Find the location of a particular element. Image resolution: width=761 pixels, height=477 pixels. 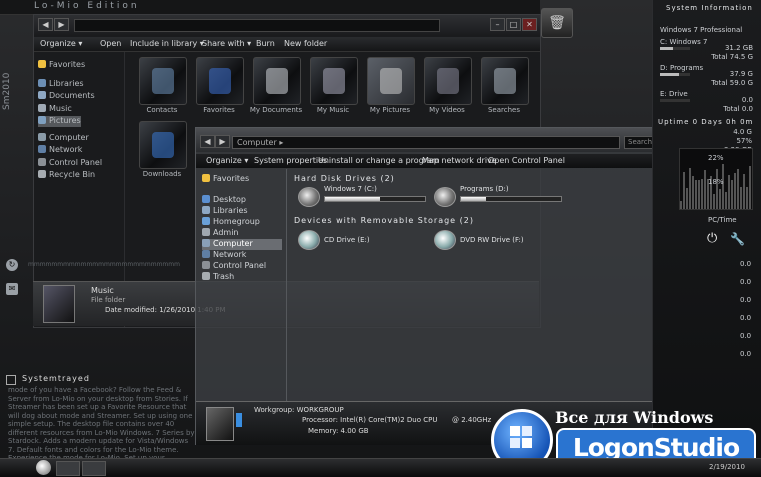

drive-c: Windows 7 (C:) is located at coordinates (363, 198).